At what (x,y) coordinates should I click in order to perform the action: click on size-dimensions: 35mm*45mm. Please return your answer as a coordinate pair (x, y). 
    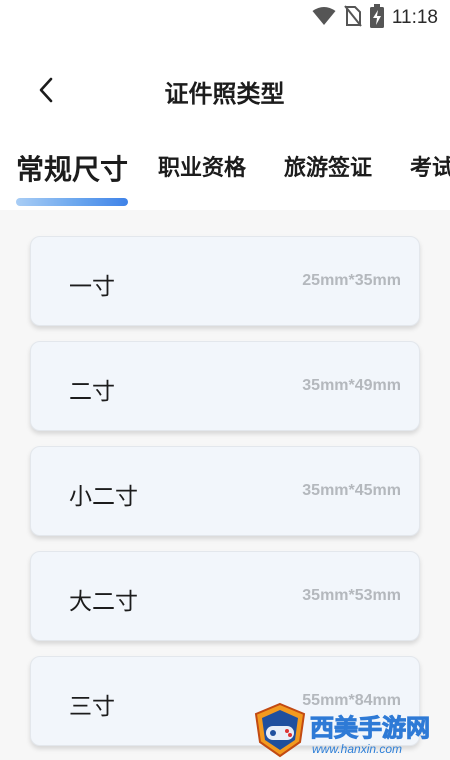
    Looking at the image, I should click on (351, 490).